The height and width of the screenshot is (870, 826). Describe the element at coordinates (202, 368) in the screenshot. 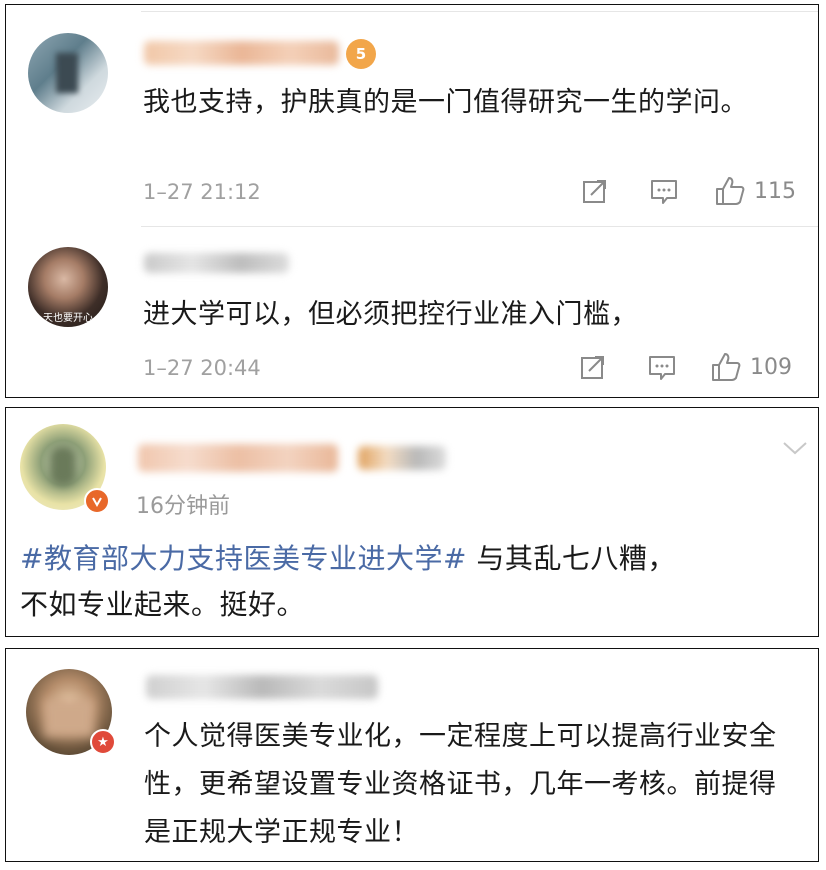

I see `comment-time: 1–27 20:44` at that location.